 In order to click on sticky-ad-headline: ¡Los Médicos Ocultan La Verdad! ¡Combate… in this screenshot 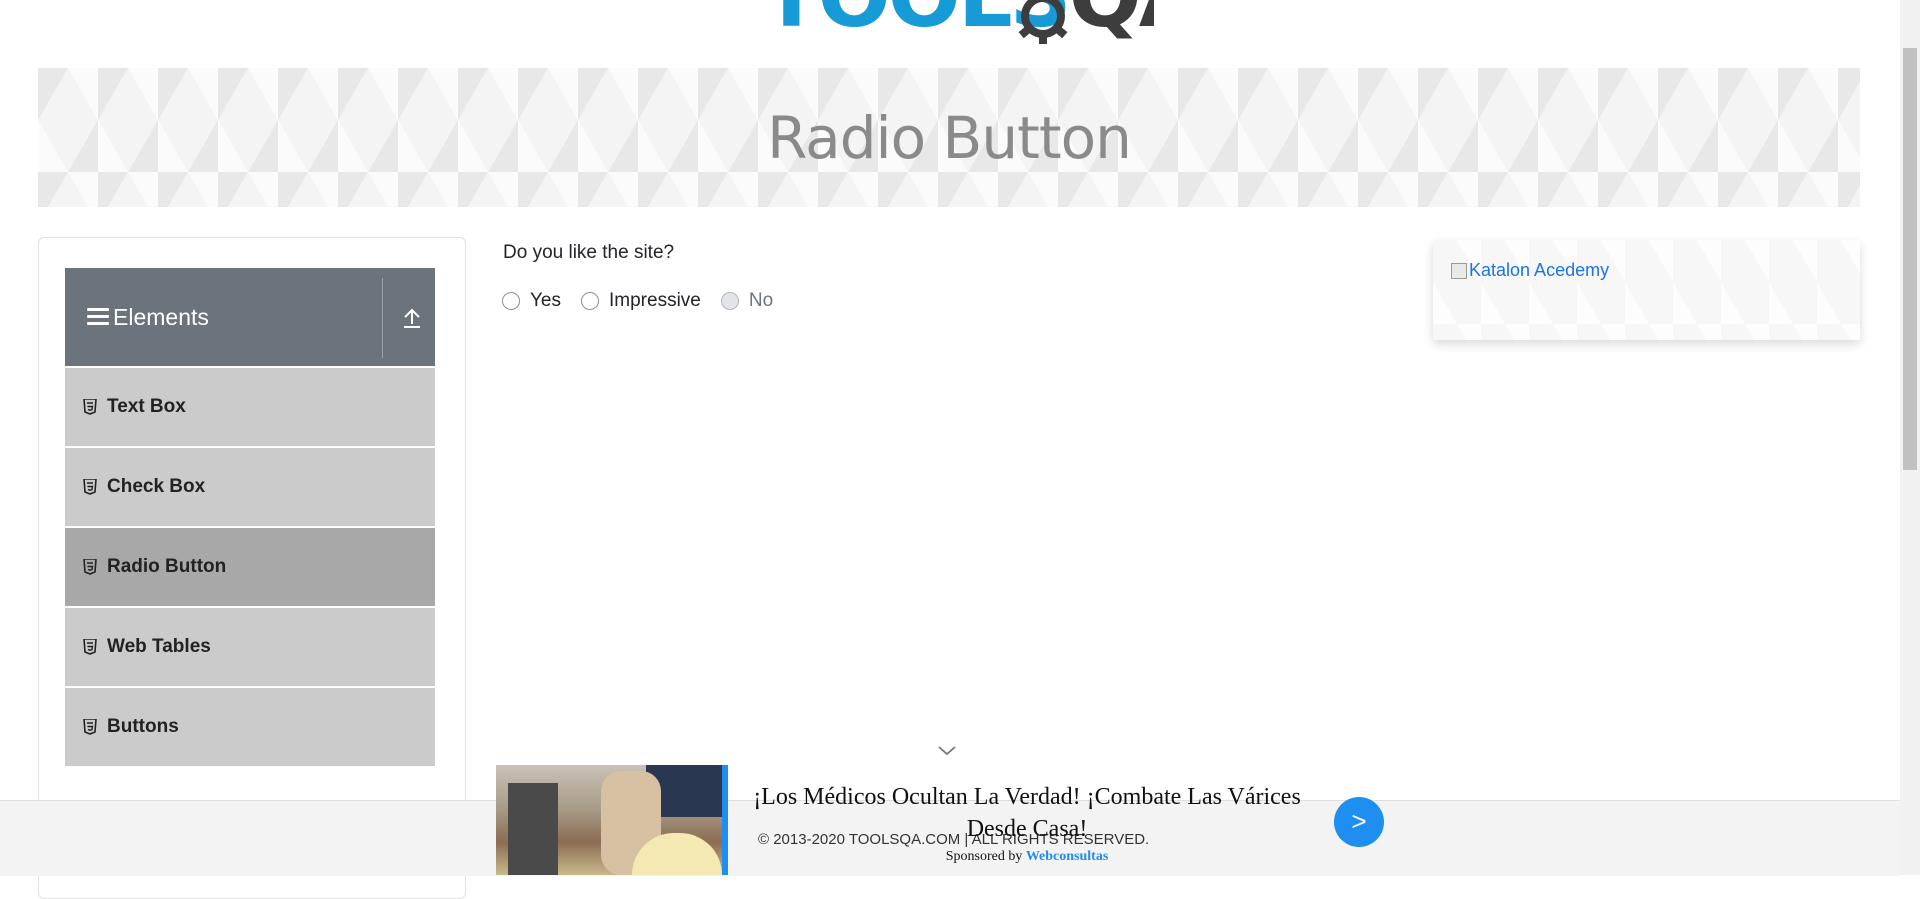, I will do `click(1027, 813)`.